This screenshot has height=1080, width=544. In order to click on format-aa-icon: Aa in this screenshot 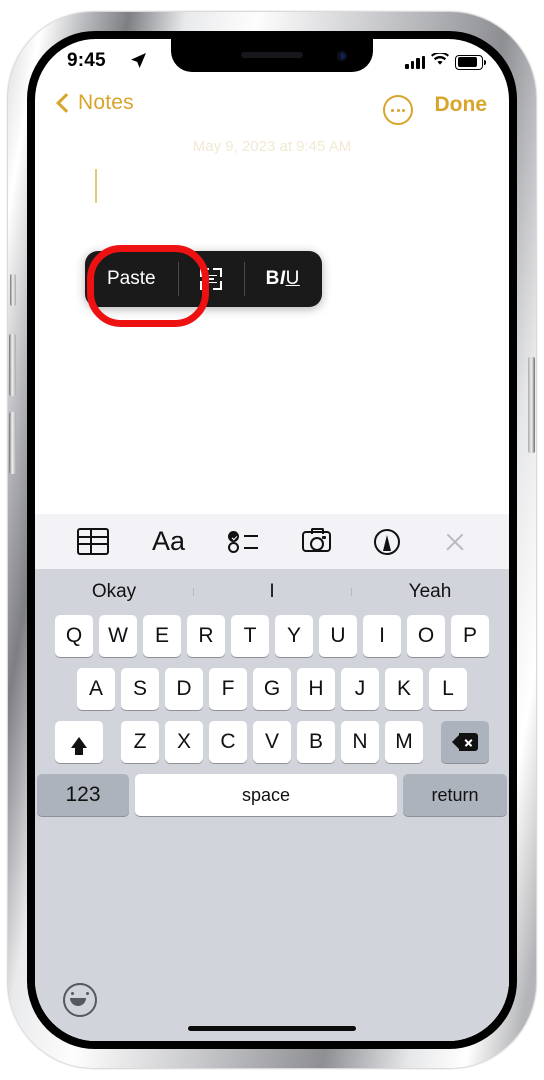, I will do `click(168, 541)`.